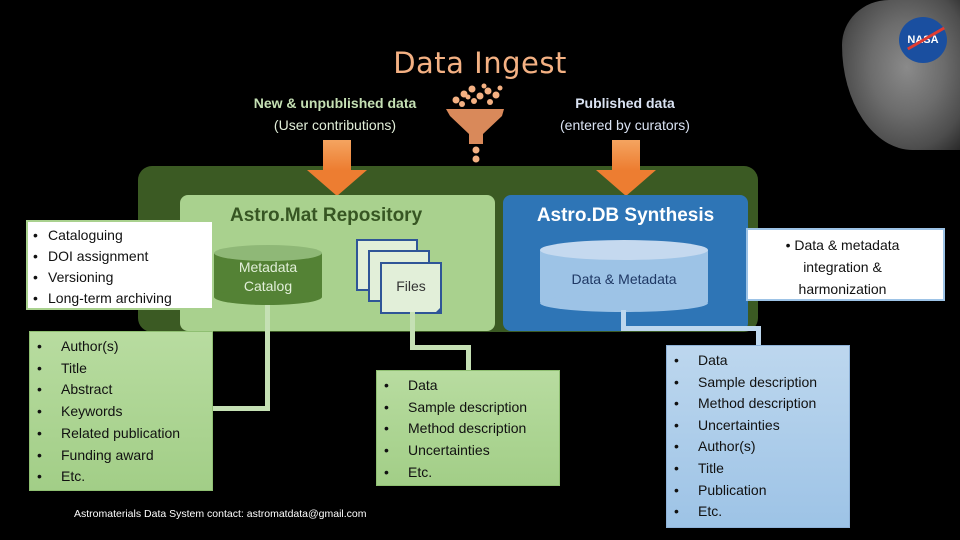 Image resolution: width=960 pixels, height=540 pixels. Describe the element at coordinates (268, 267) in the screenshot. I see `catalog-label-line1: Metadata` at that location.